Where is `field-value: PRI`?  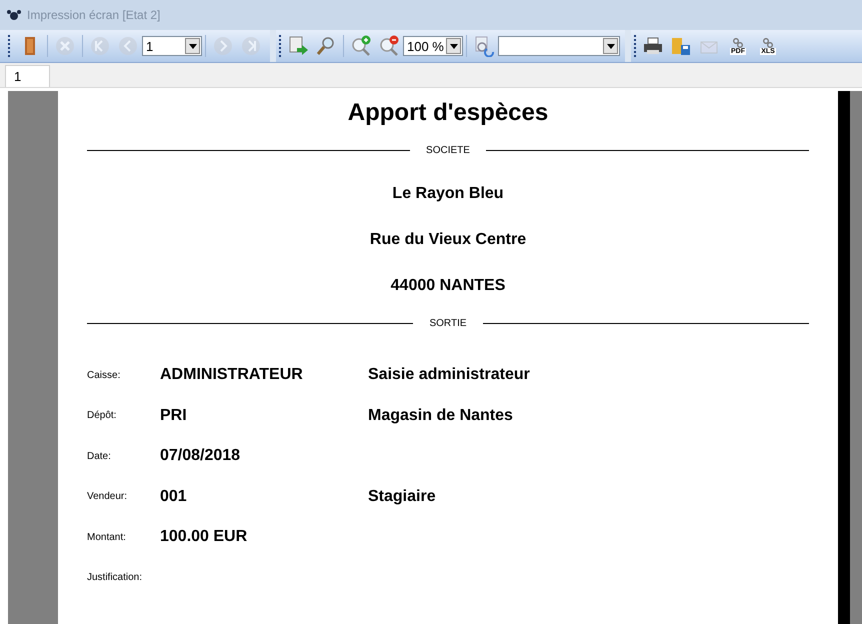
field-value: PRI is located at coordinates (174, 416).